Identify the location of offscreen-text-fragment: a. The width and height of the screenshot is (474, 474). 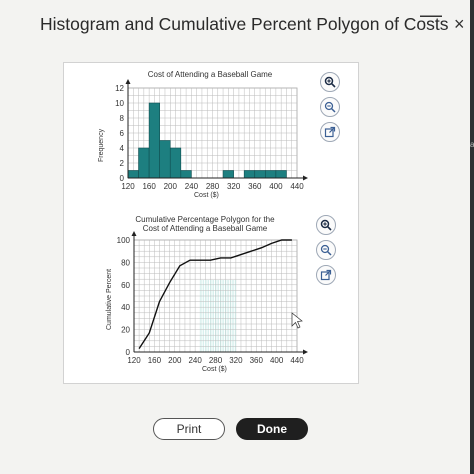
(472, 144).